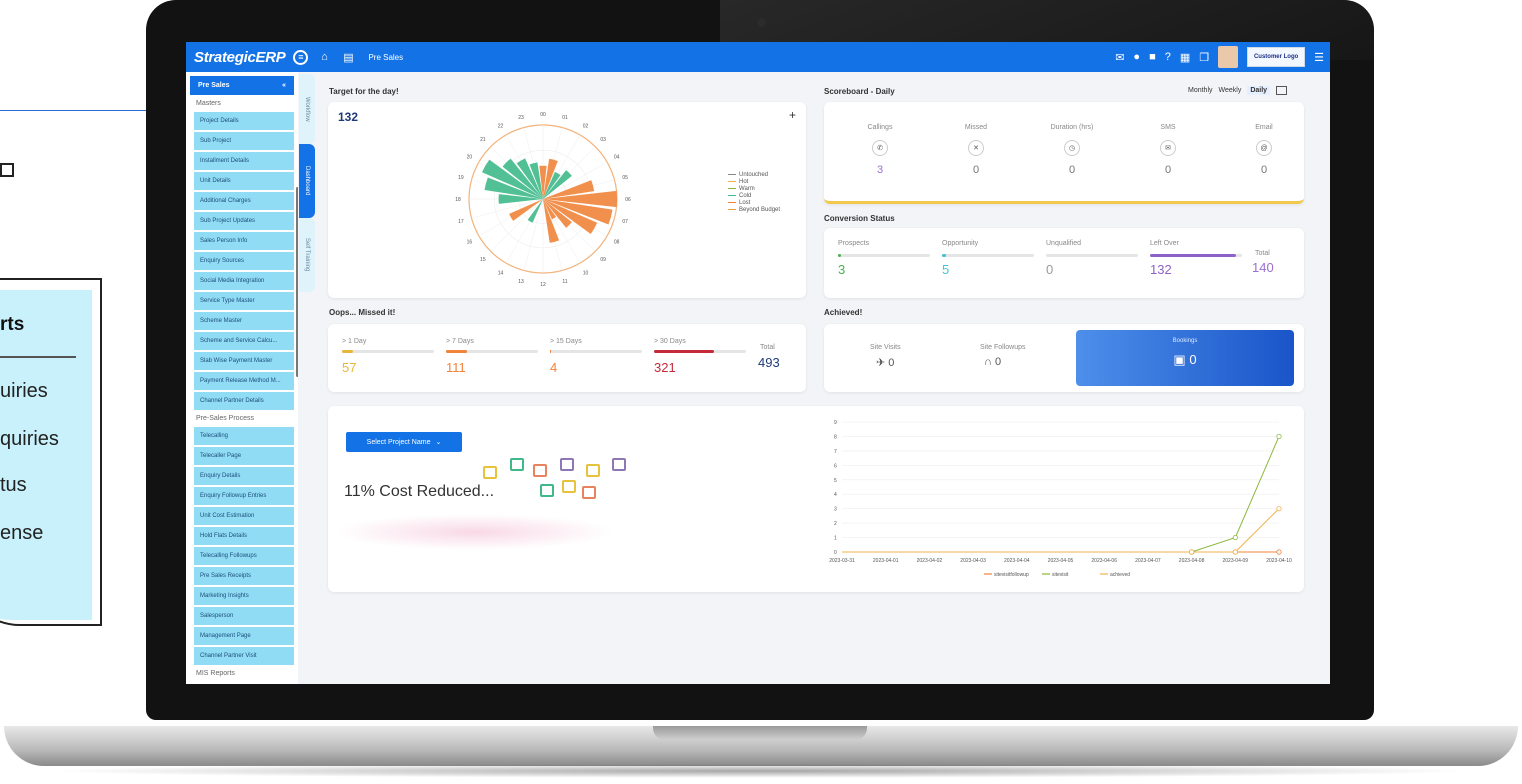 This screenshot has width=1522, height=784. I want to click on conversion-progress-track, so click(884, 255).